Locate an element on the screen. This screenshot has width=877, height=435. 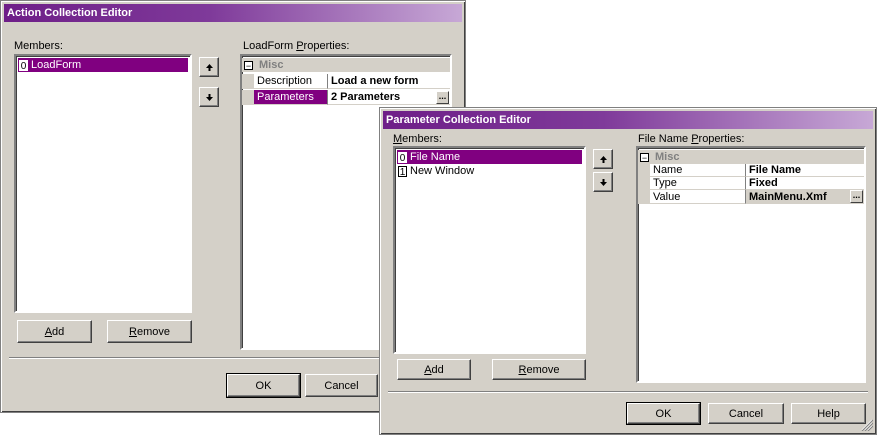
property-name: Description is located at coordinates (291, 81).